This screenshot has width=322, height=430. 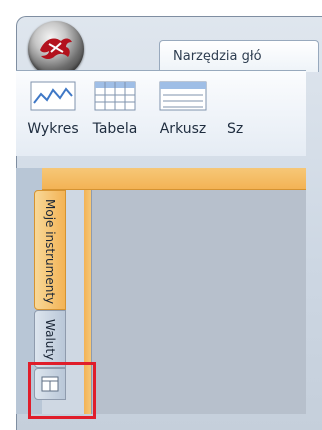 I want to click on tab-my-instruments-label: Moje instrumenty, so click(x=50, y=252).